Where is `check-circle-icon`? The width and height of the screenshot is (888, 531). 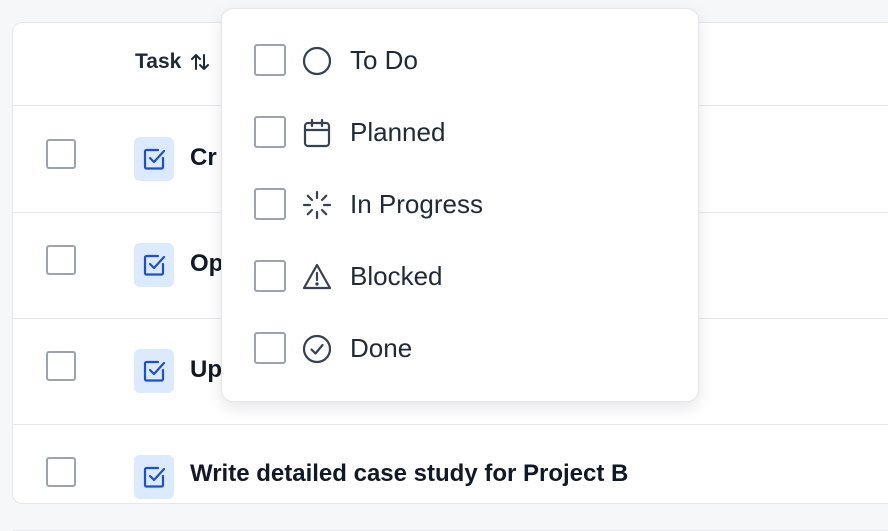
check-circle-icon is located at coordinates (317, 349).